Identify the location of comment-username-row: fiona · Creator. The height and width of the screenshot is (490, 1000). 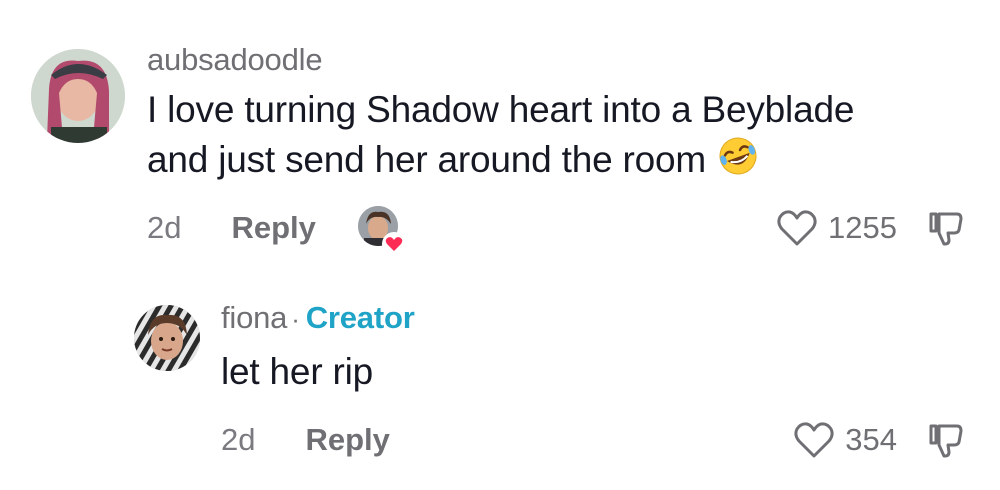
(318, 318).